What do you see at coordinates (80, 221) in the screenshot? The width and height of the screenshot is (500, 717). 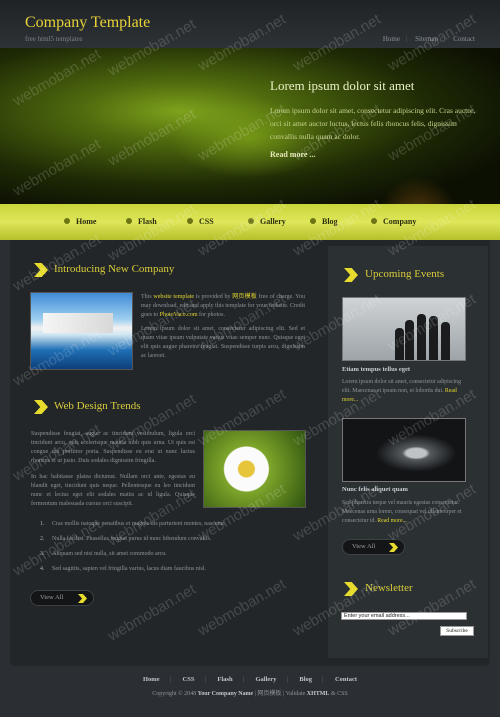 I see `nav-home: Home` at bounding box center [80, 221].